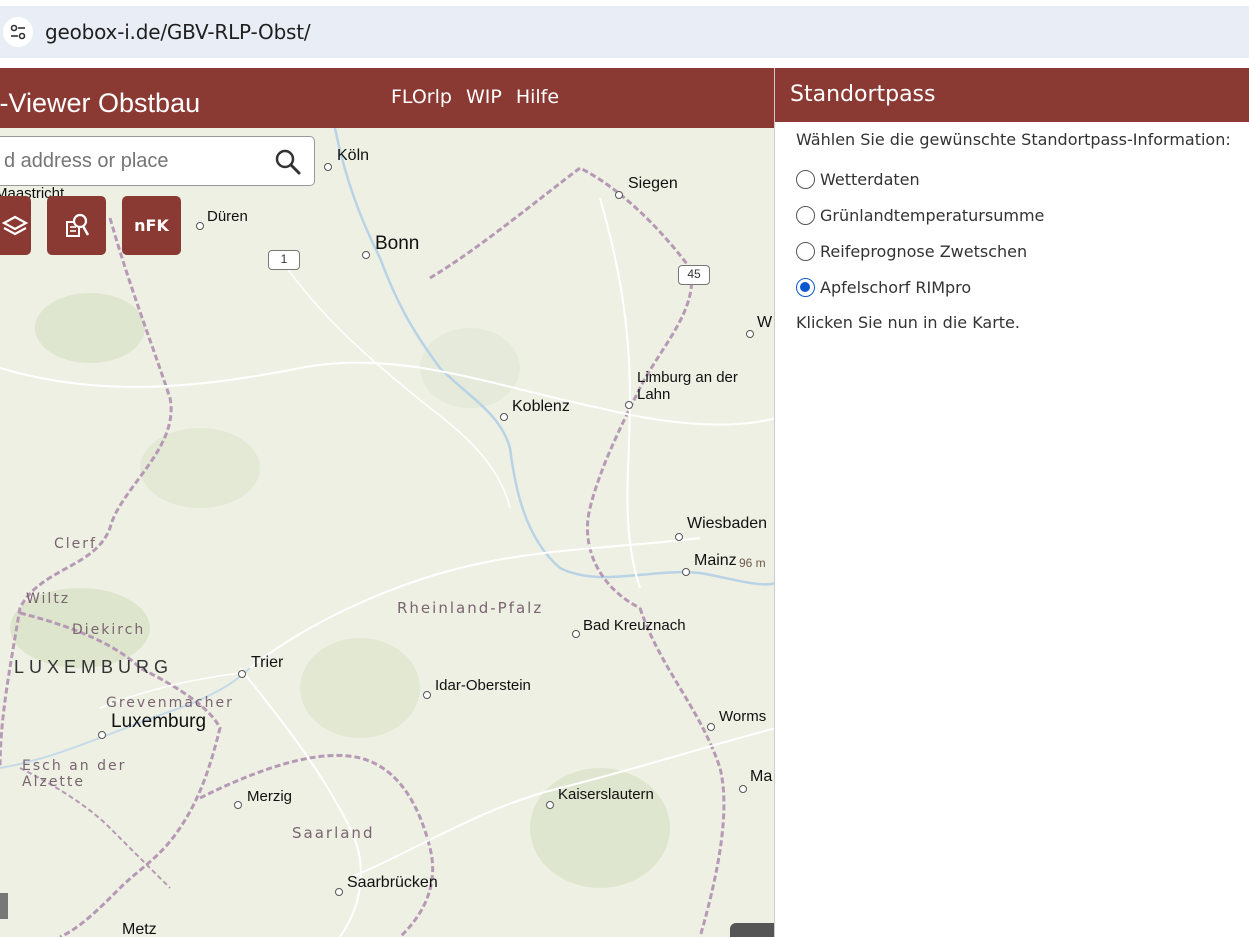  What do you see at coordinates (653, 183) in the screenshot?
I see `map-label-siegen: Siegen` at bounding box center [653, 183].